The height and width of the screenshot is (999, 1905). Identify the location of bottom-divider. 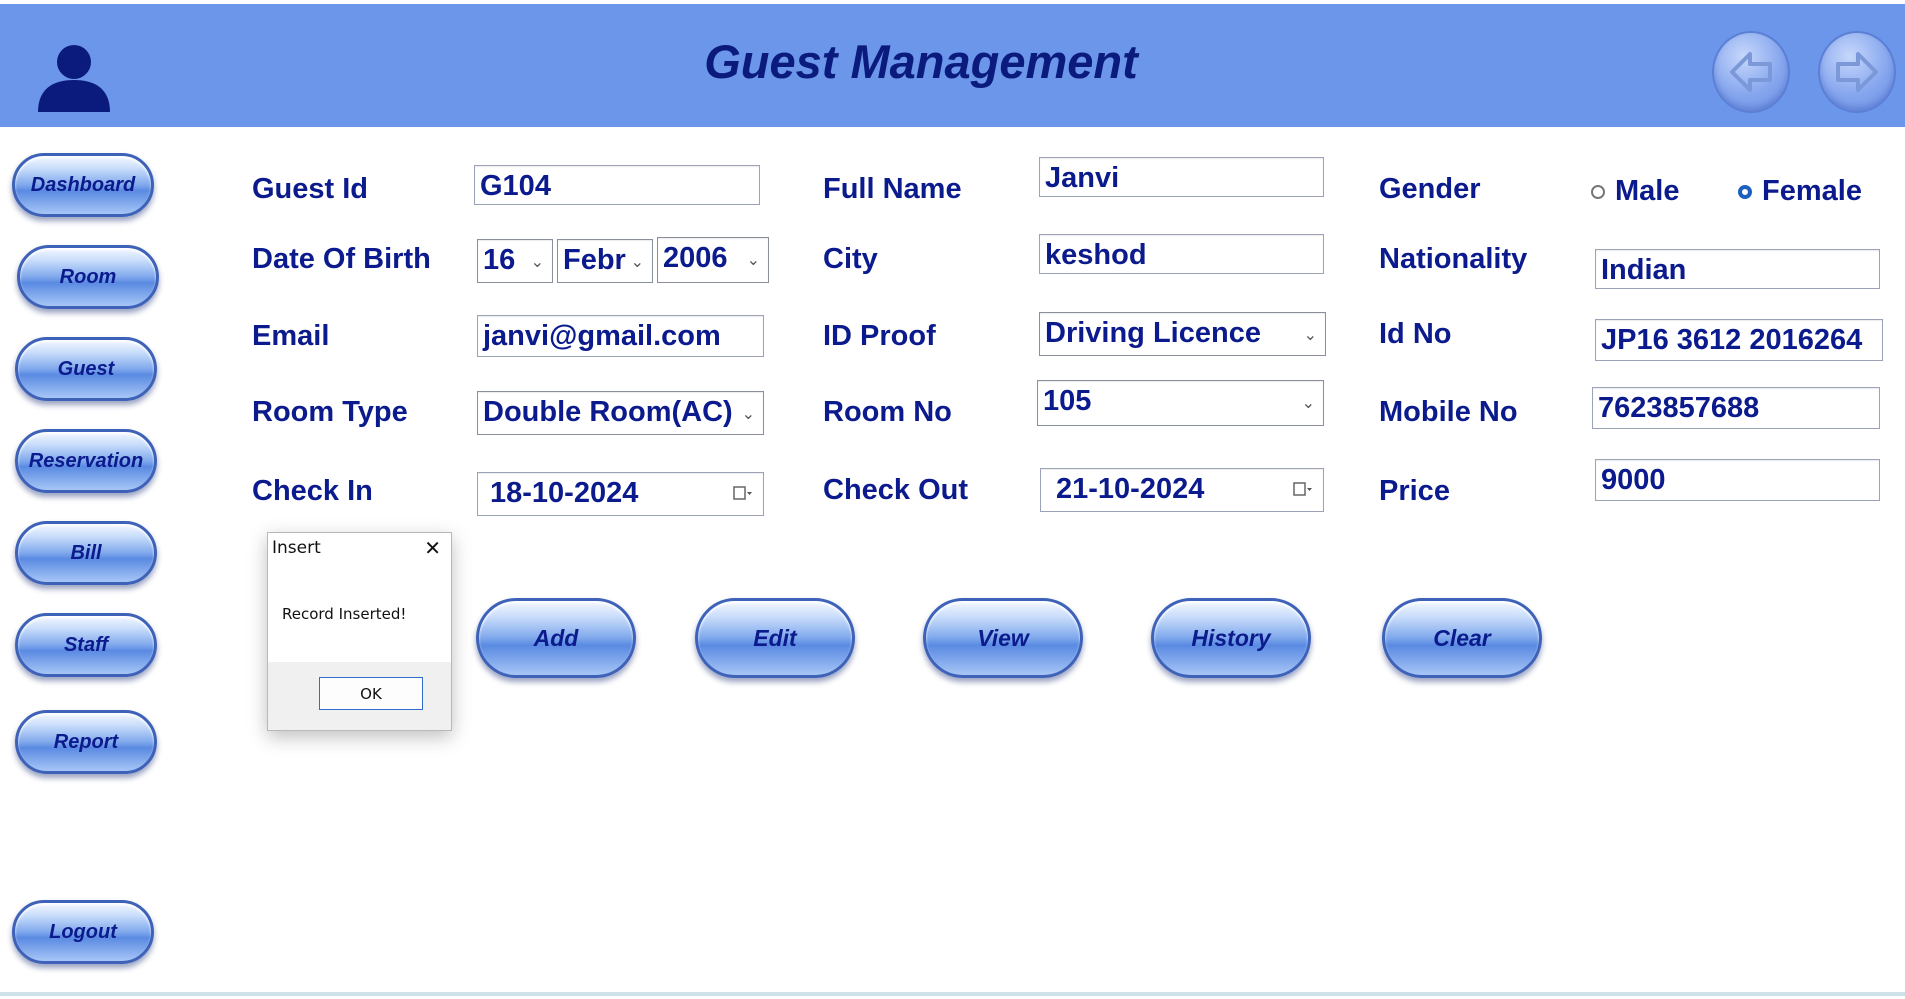
(952, 994).